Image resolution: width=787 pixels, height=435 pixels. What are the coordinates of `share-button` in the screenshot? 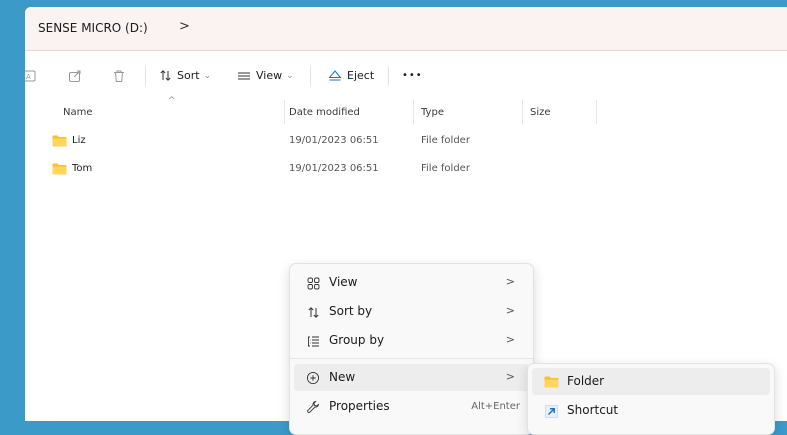 It's located at (75, 75).